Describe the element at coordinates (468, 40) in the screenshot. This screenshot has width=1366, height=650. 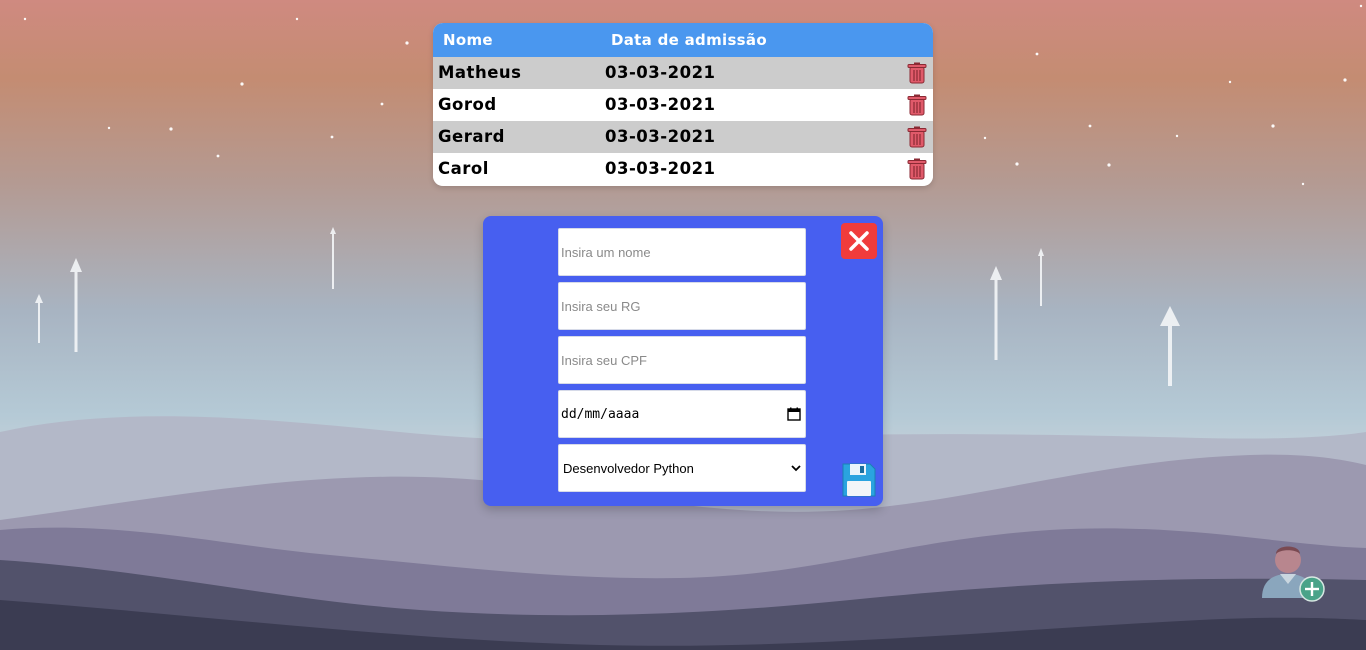
I see `column-header-name: Nome` at that location.